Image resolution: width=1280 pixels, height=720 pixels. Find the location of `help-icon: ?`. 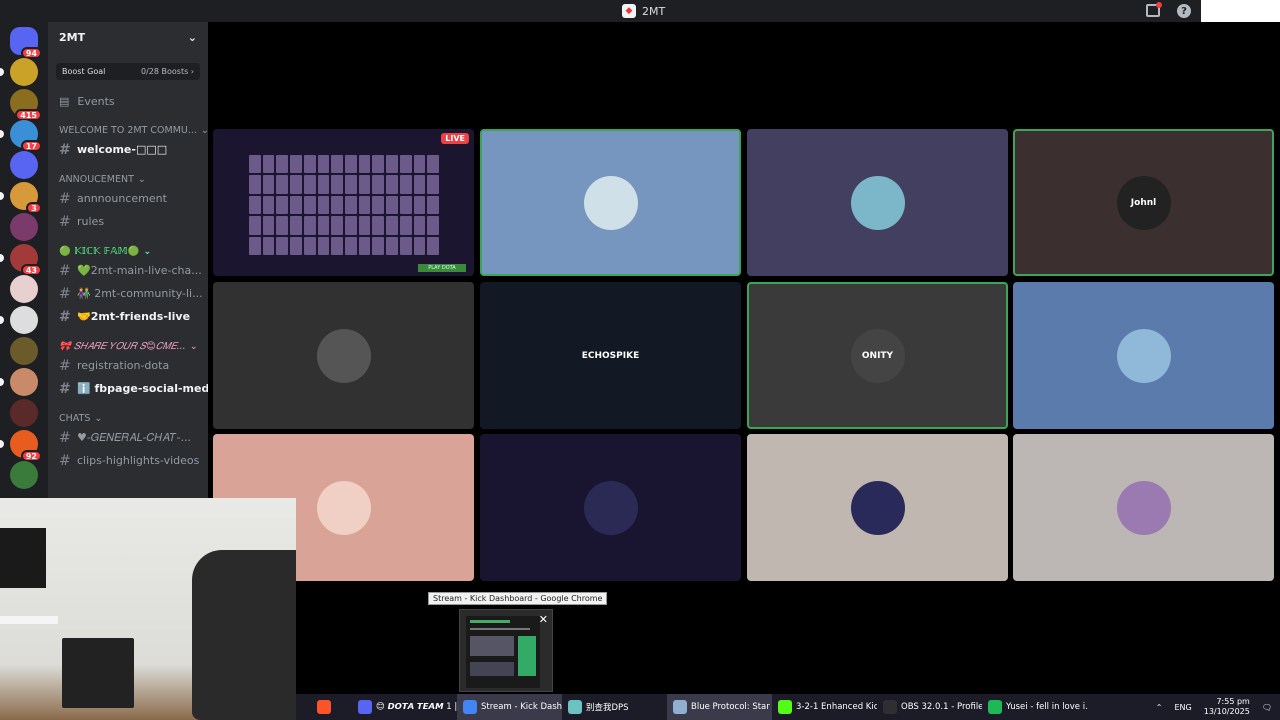

help-icon: ? is located at coordinates (1184, 11).